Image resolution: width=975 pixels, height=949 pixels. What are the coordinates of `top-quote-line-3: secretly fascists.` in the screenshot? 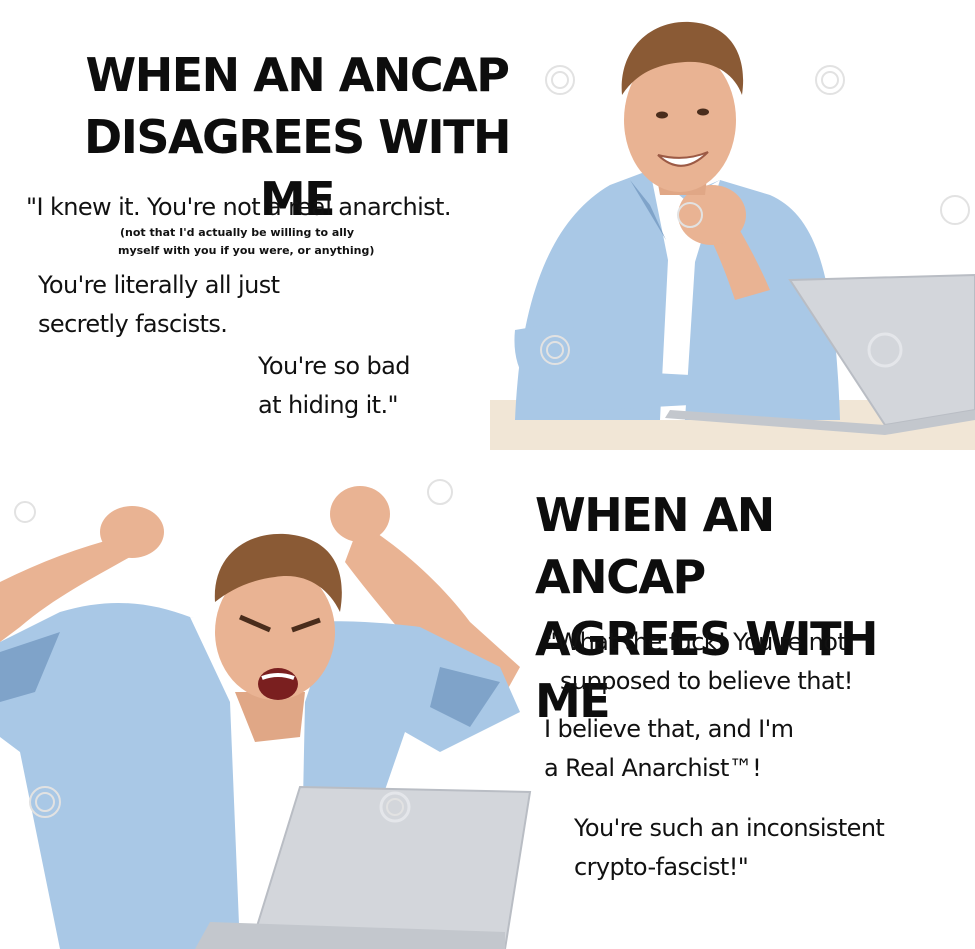 It's located at (133, 324).